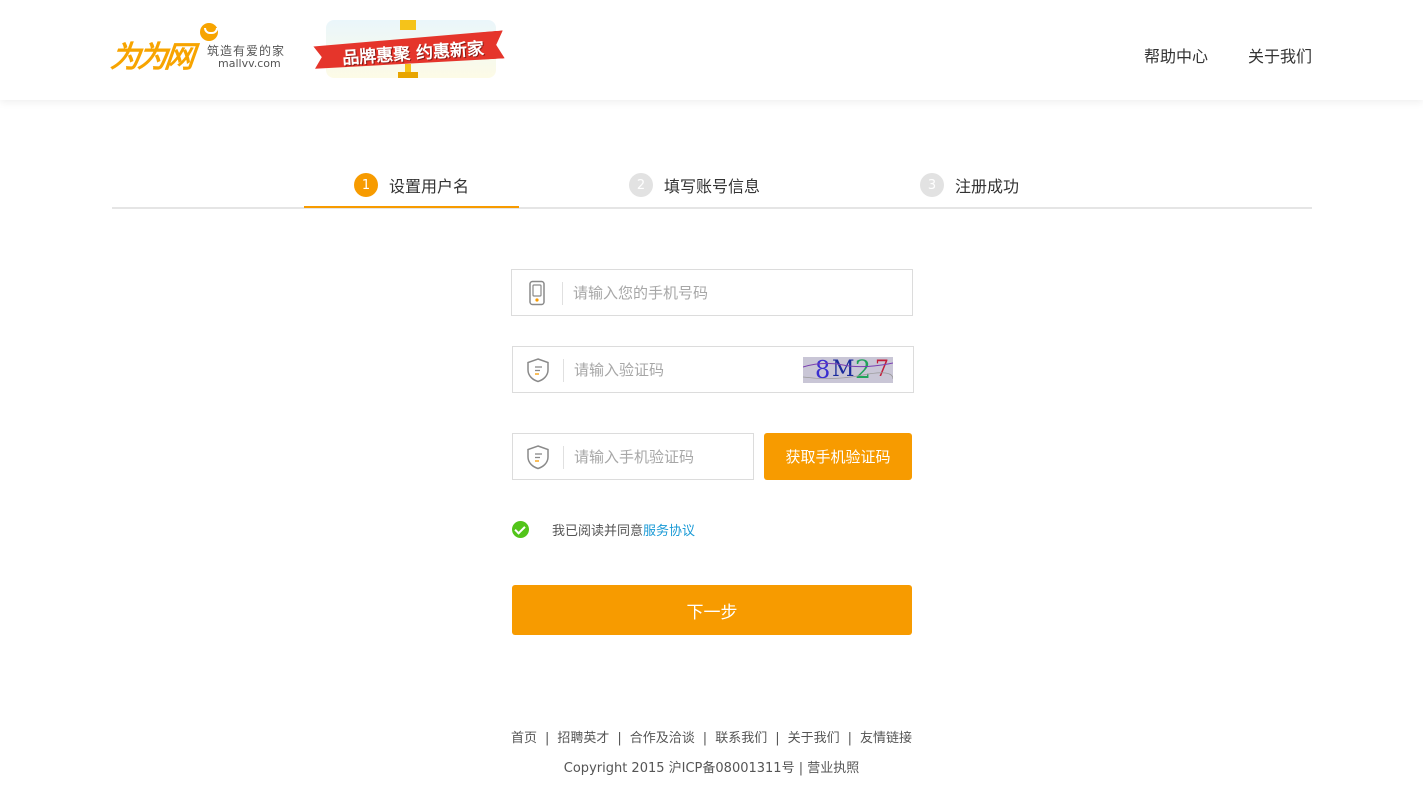 The image size is (1423, 785). Describe the element at coordinates (741, 738) in the screenshot. I see `footer-link-contact: 联系我们` at that location.